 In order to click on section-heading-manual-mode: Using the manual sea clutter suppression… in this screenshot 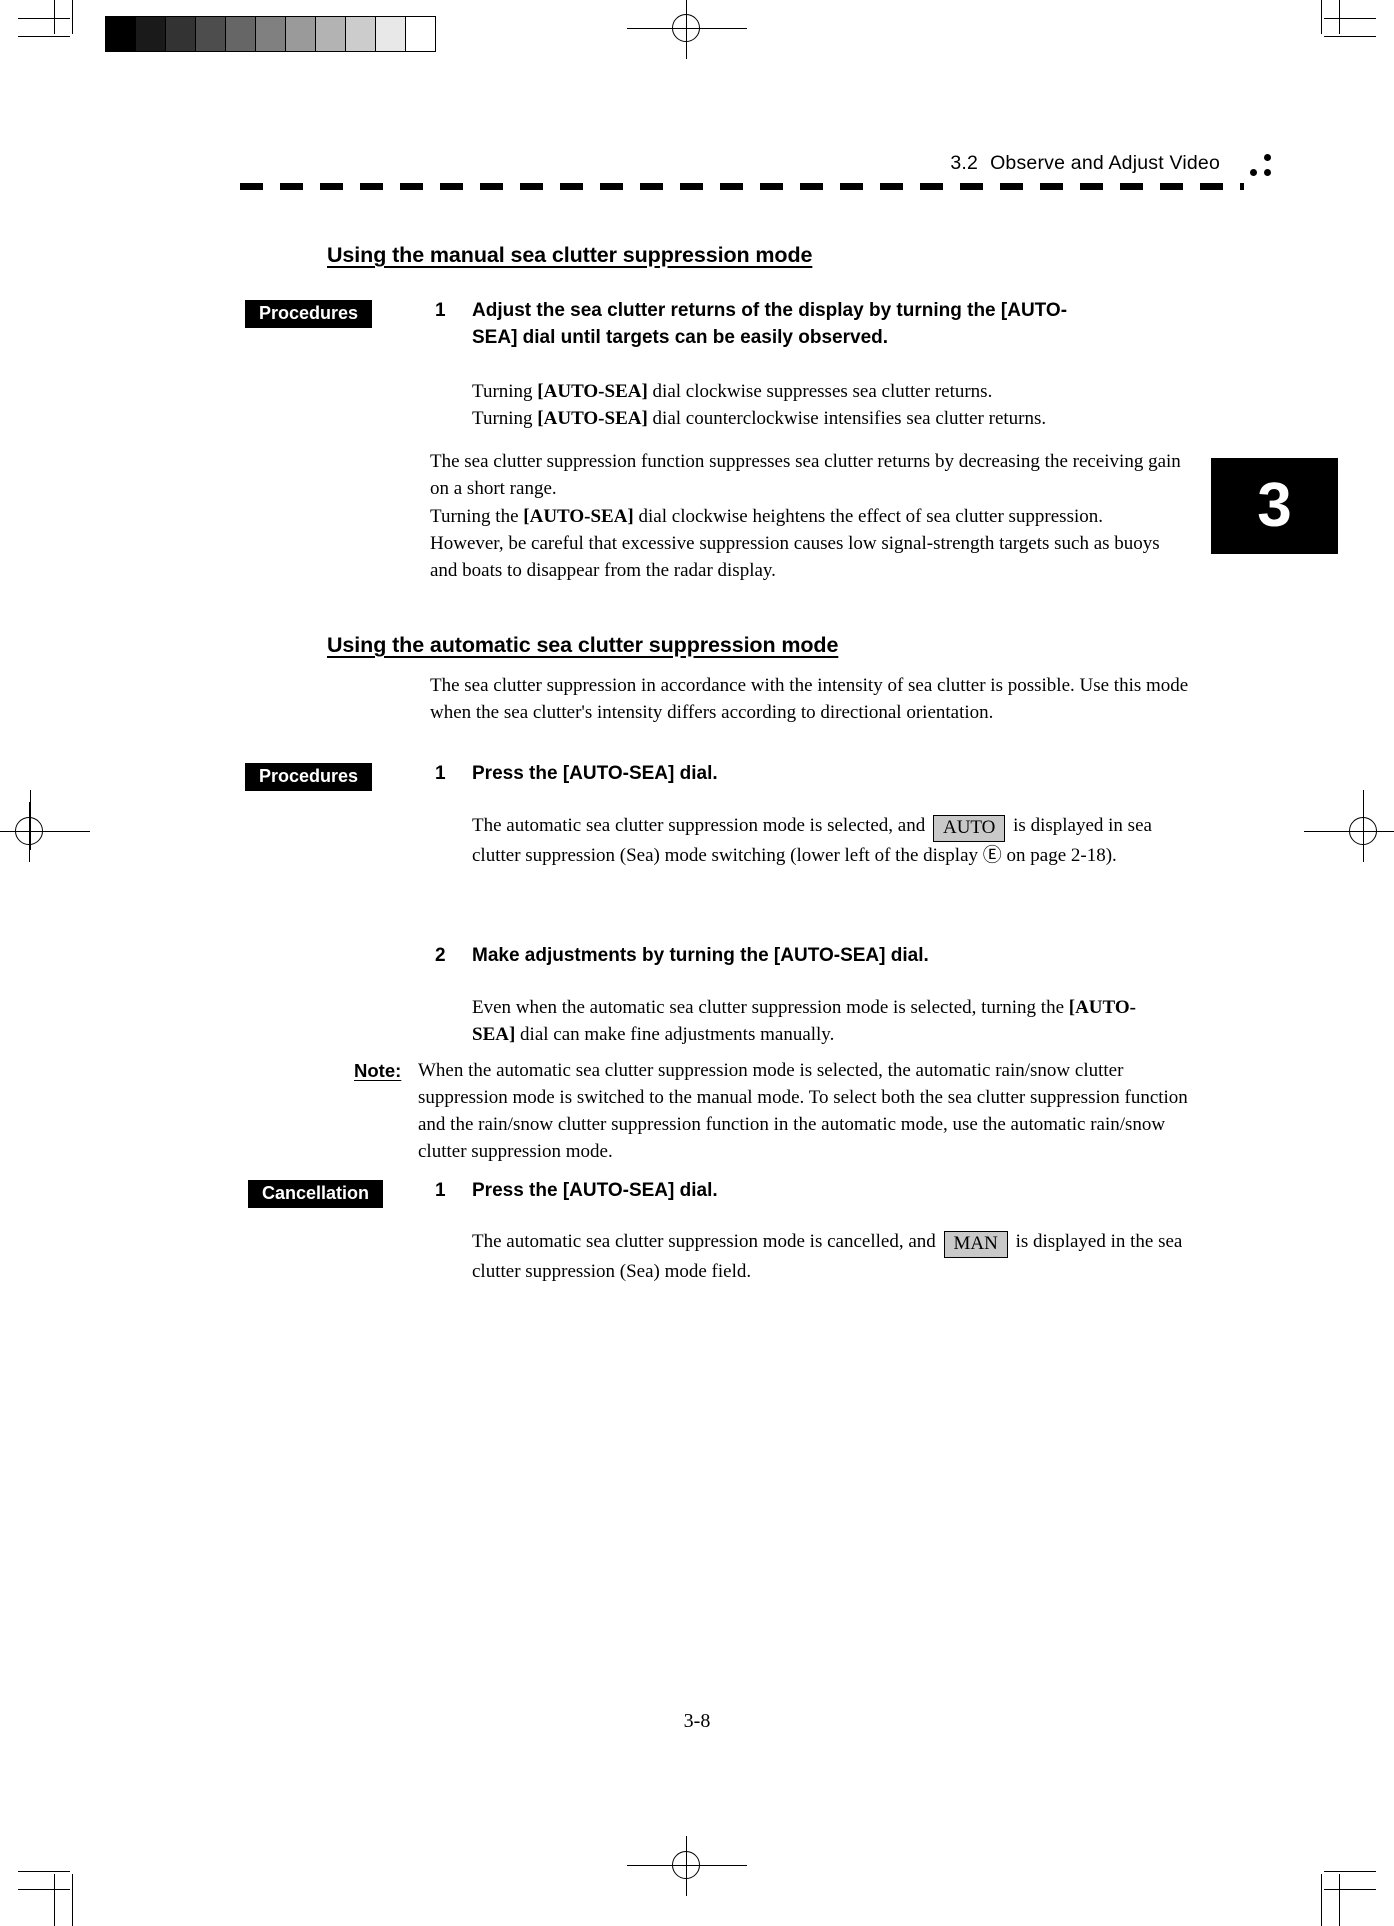, I will do `click(570, 254)`.